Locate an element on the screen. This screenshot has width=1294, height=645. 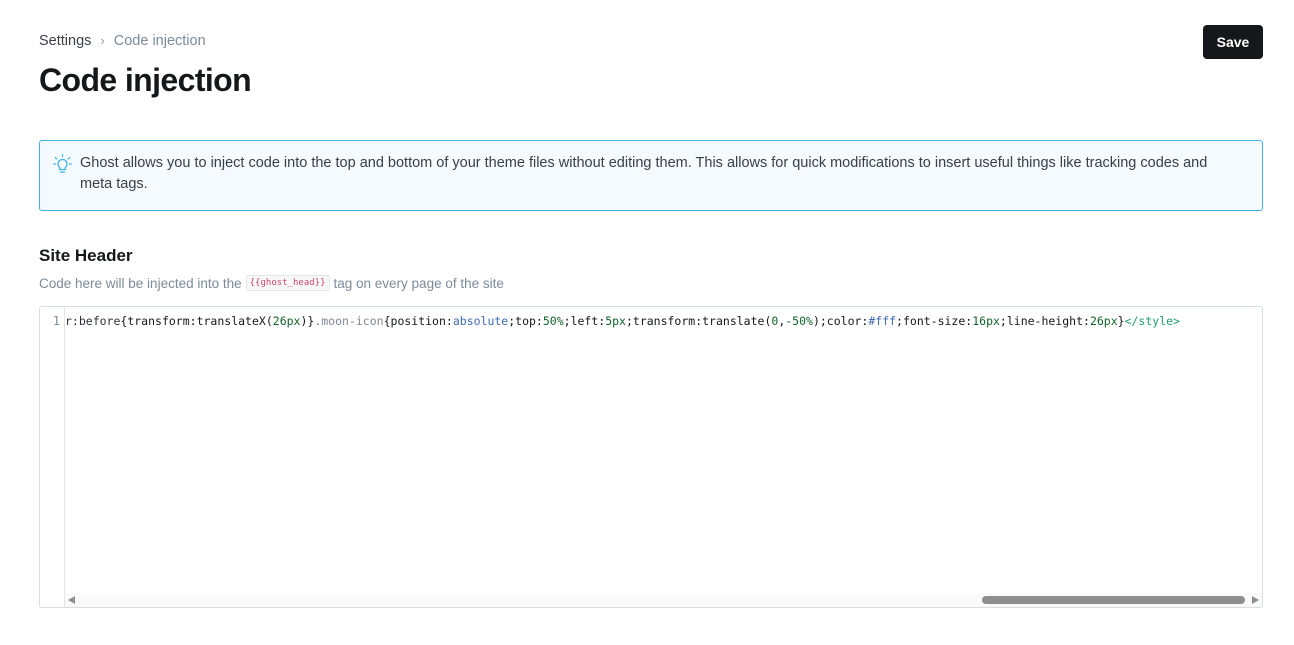
code-token: 50% is located at coordinates (553, 321).